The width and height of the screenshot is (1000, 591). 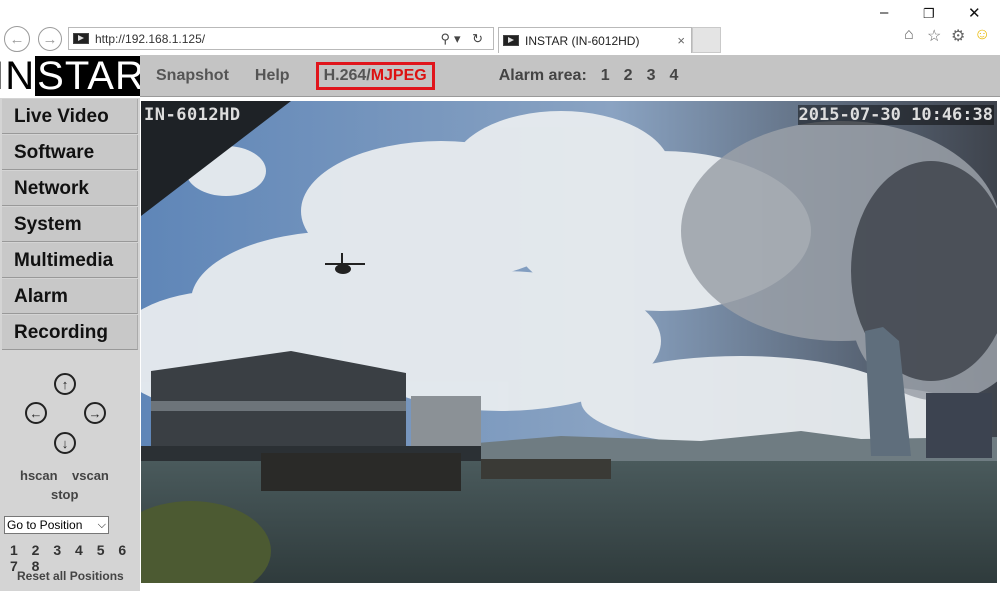 I want to click on browser-tab: INSTAR (IN-6012HD) ×, so click(x=595, y=40).